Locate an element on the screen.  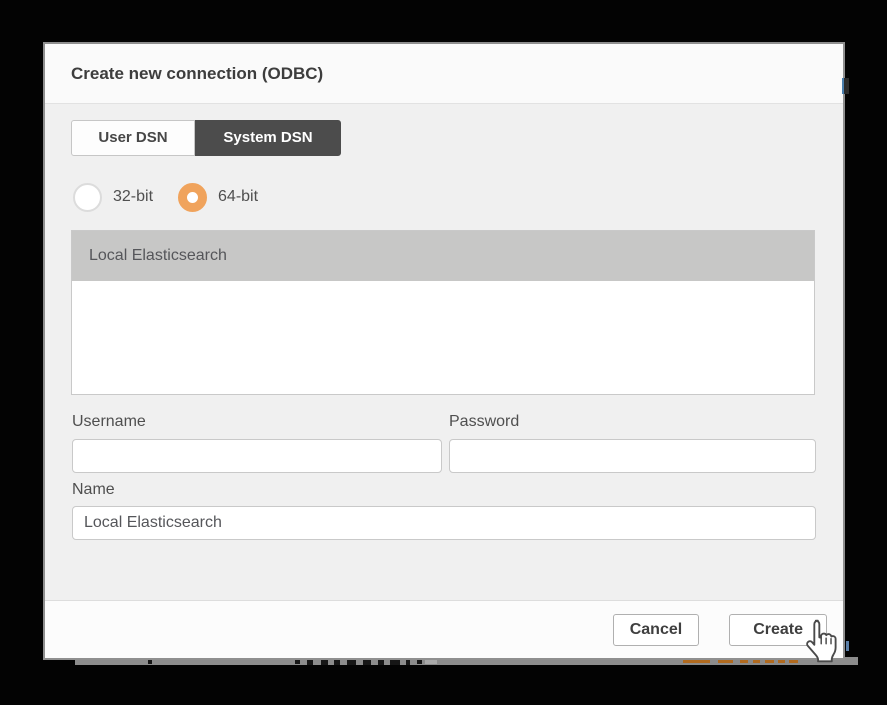
radio-option-32bit: 32-bit is located at coordinates (113, 197).